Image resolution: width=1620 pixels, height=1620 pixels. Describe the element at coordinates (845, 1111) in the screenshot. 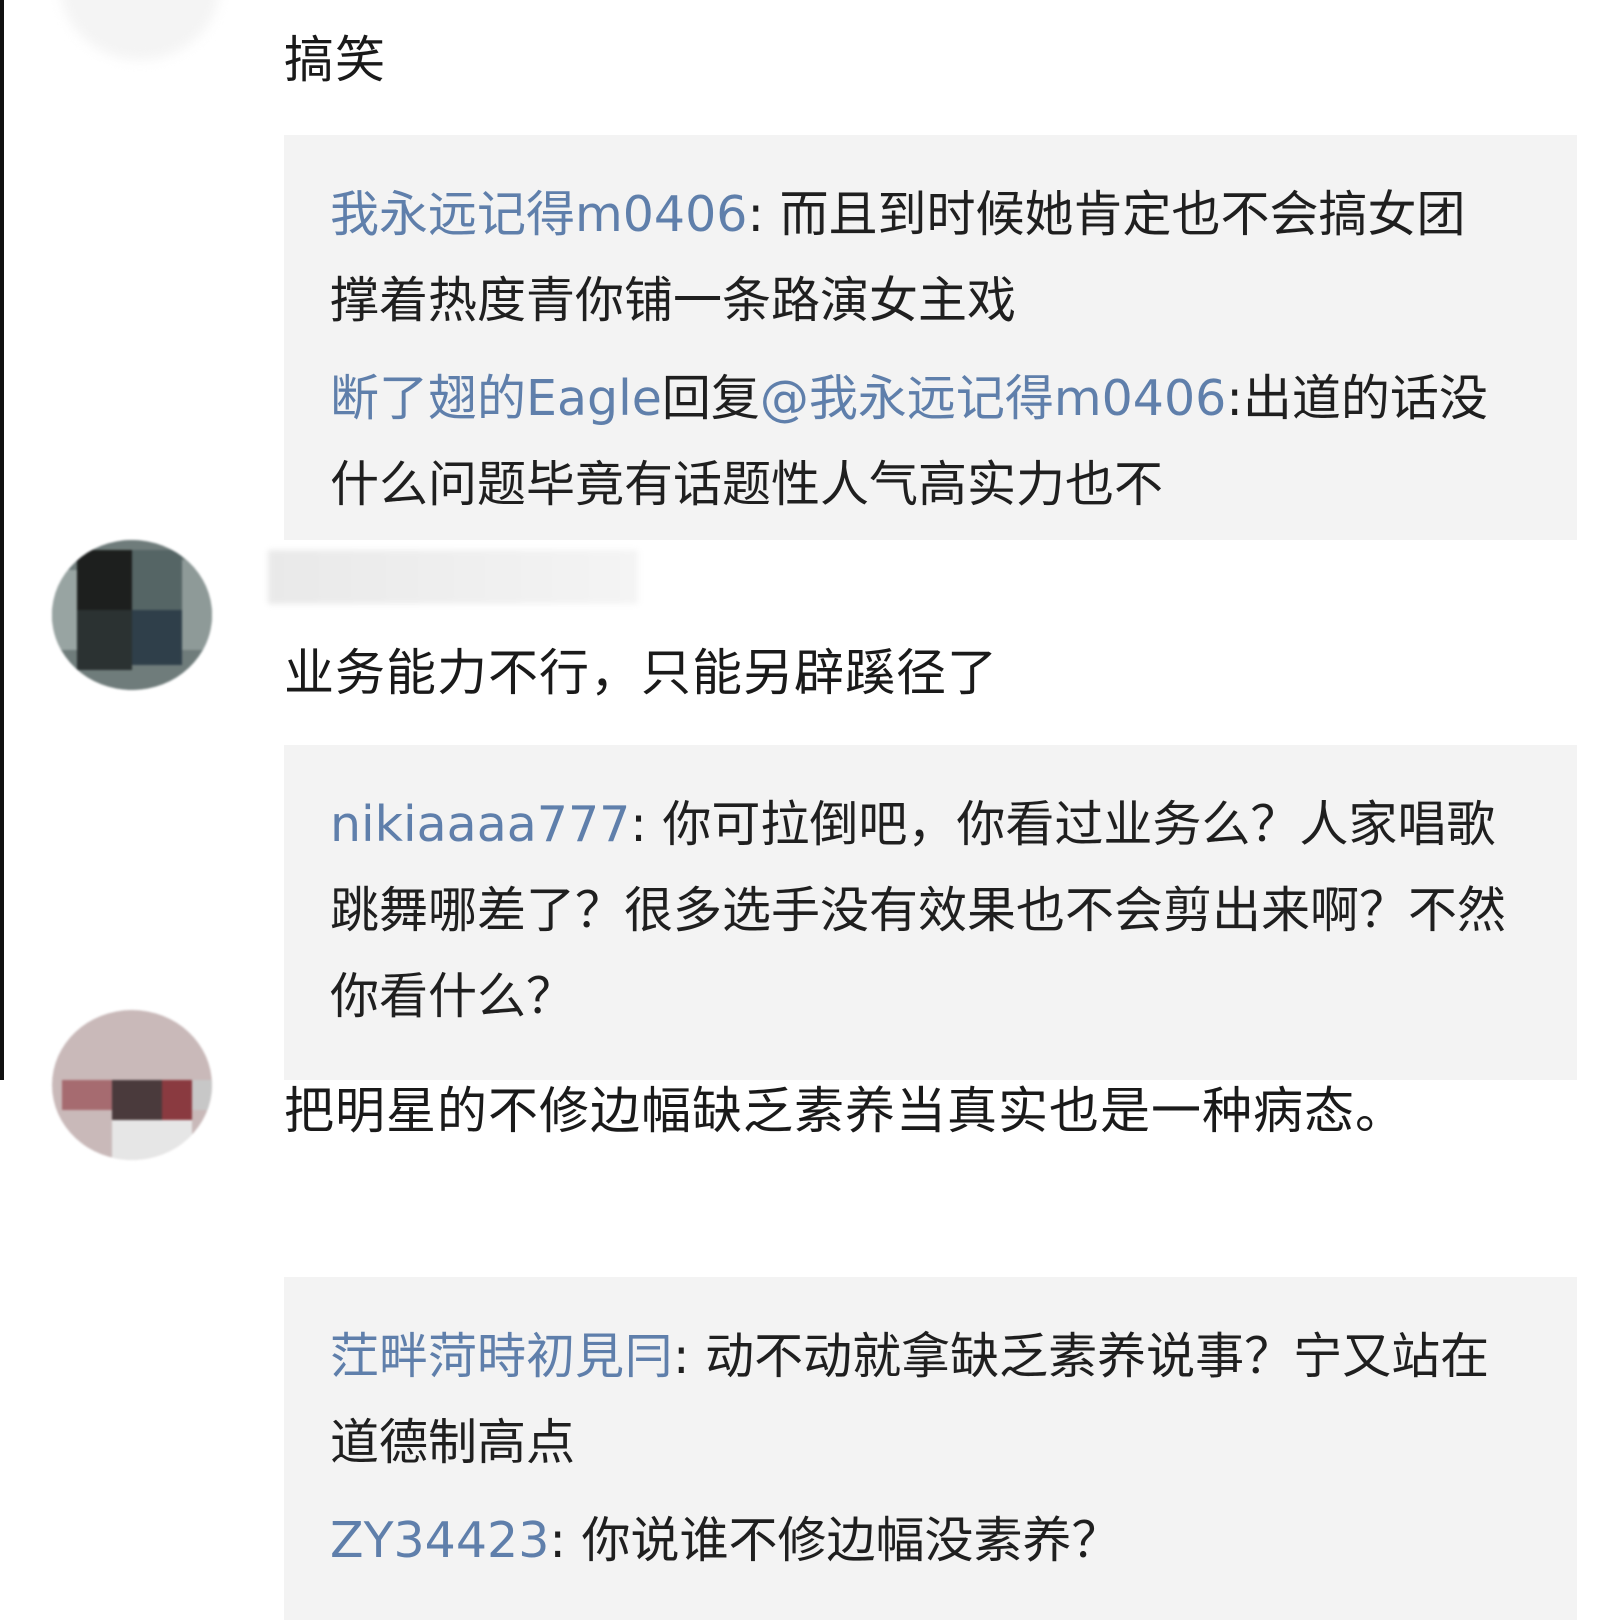

I see `comment-text: 把明星的不修边幅缺乏素养当真实也是一种病态。` at that location.